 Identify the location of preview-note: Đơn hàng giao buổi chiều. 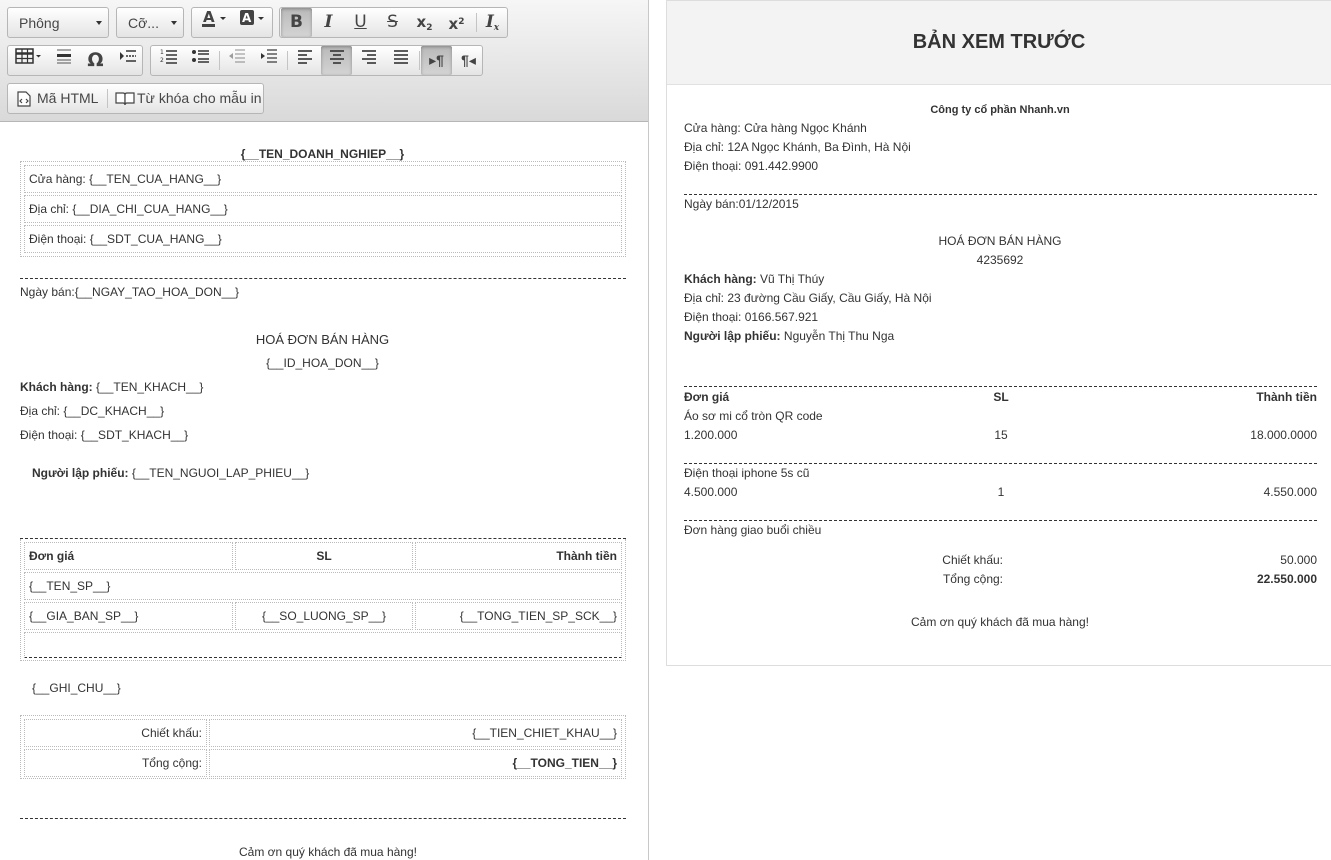
(753, 530).